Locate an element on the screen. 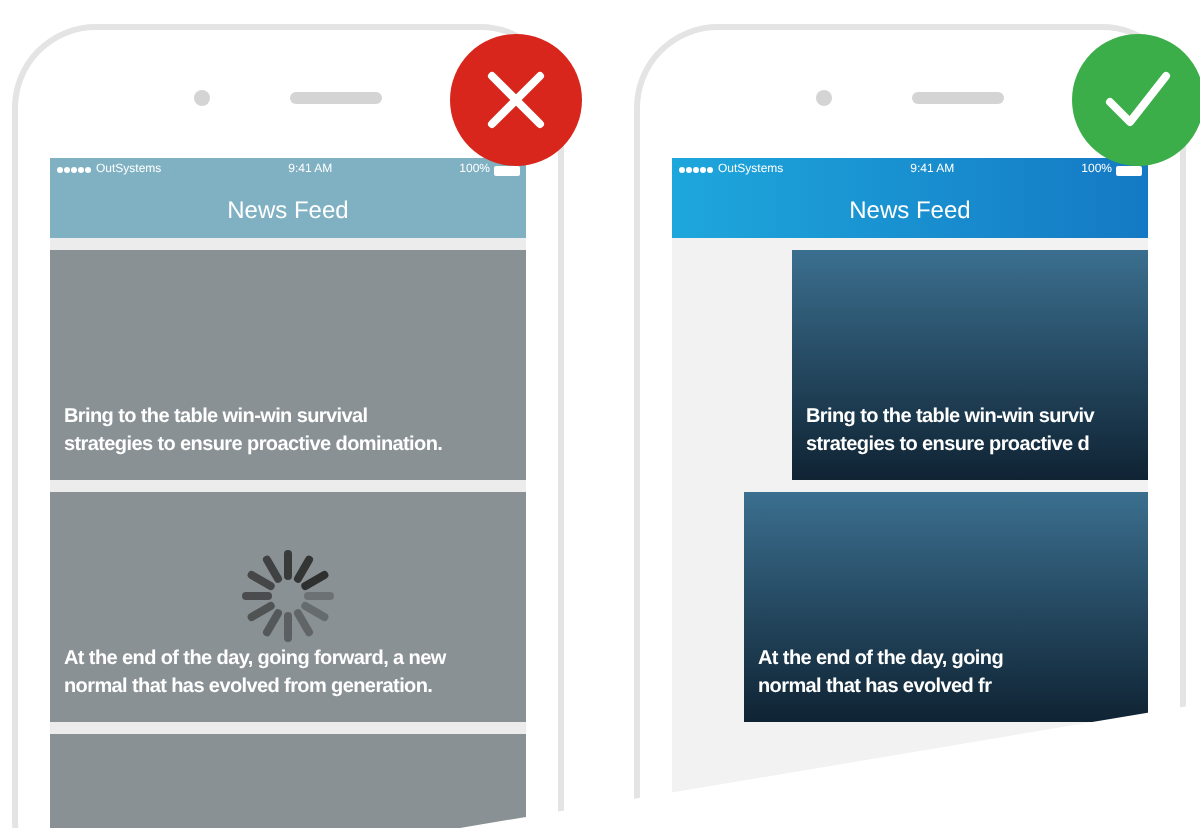 The height and width of the screenshot is (828, 1200). news-card: At the end of the day, going normal that has evolved fr is located at coordinates (946, 607).